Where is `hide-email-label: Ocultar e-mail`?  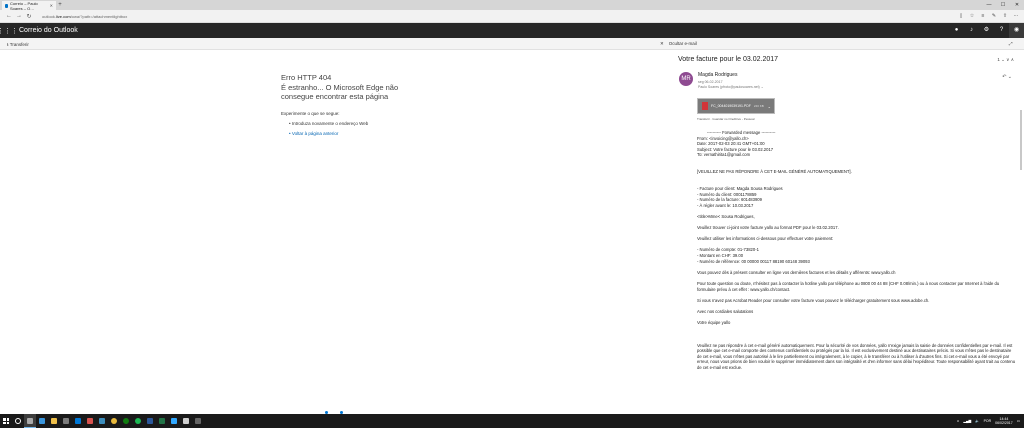
hide-email-label: Ocultar e-mail is located at coordinates (682, 43).